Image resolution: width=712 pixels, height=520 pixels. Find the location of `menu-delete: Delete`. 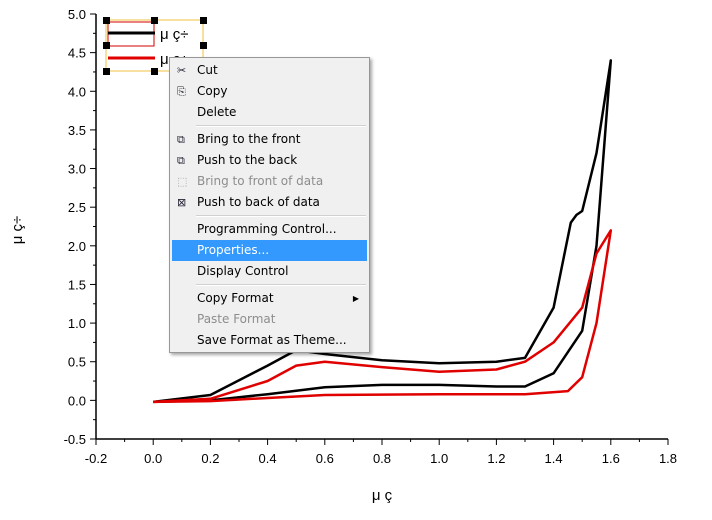

menu-delete: Delete is located at coordinates (269, 112).